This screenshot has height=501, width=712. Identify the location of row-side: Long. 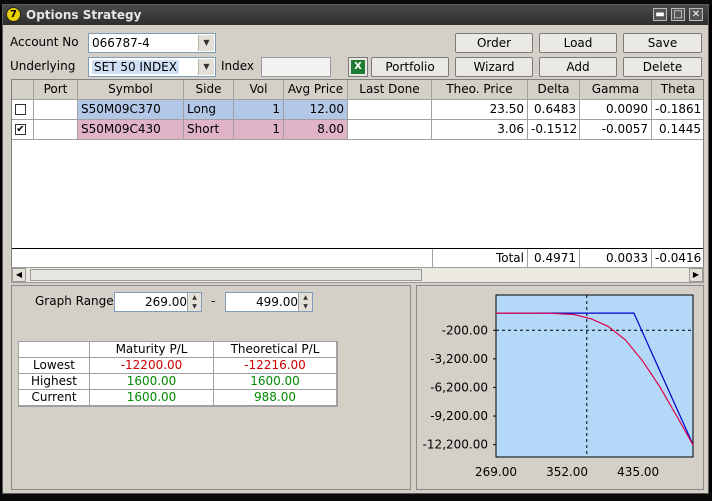
(209, 110).